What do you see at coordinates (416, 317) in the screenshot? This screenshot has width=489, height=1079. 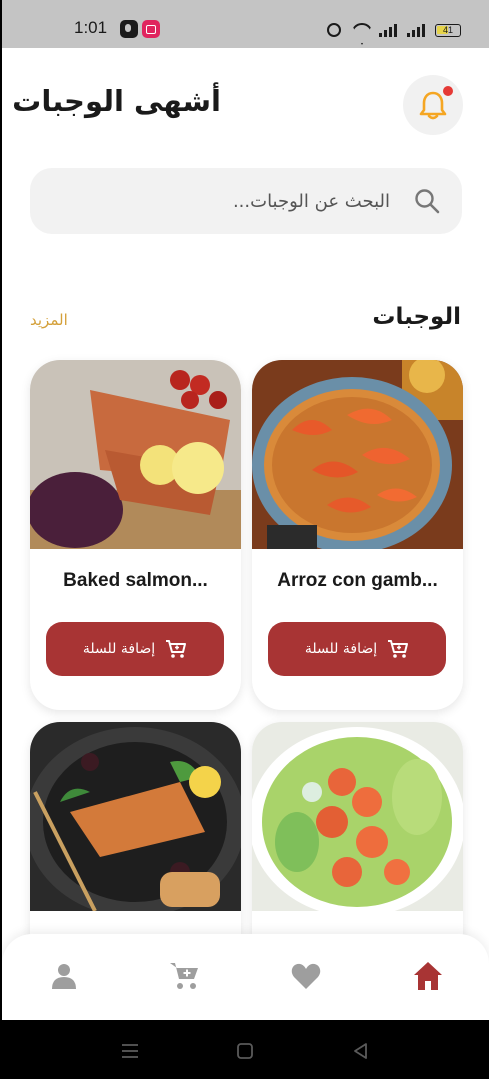 I see `section-title: الوجبات` at bounding box center [416, 317].